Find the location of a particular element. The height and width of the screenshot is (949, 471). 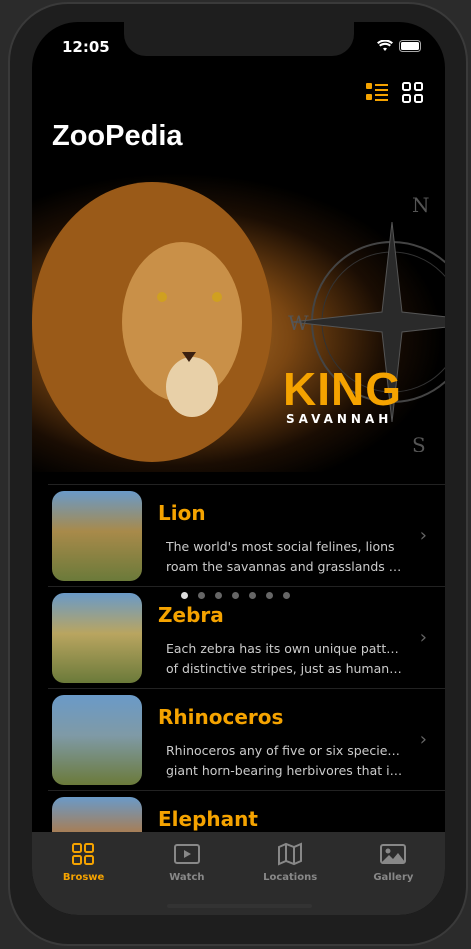

compass-s: S is located at coordinates (419, 442).